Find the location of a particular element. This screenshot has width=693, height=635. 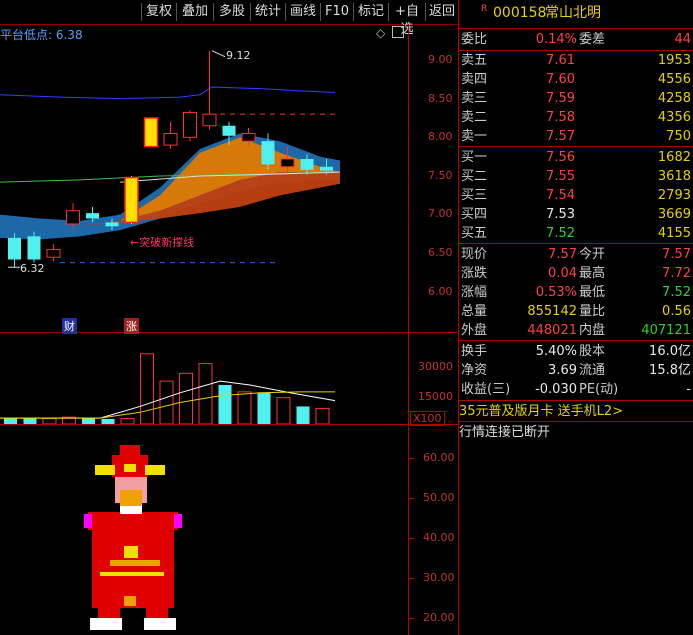

volume-tick: 15000 is located at coordinates (435, 396).